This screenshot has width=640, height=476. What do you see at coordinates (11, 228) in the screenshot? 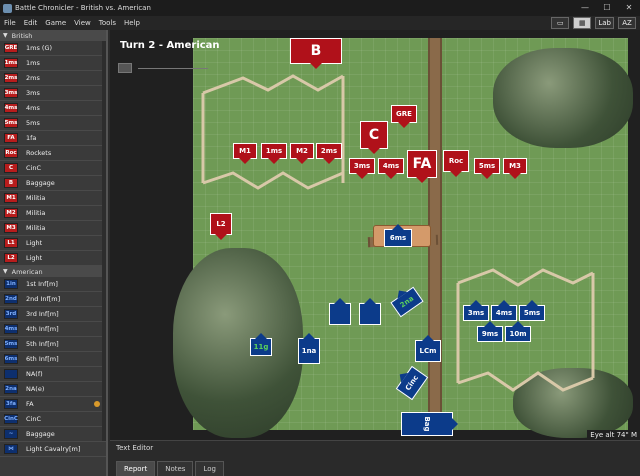
I see `british-unit-icon: M3` at bounding box center [11, 228].